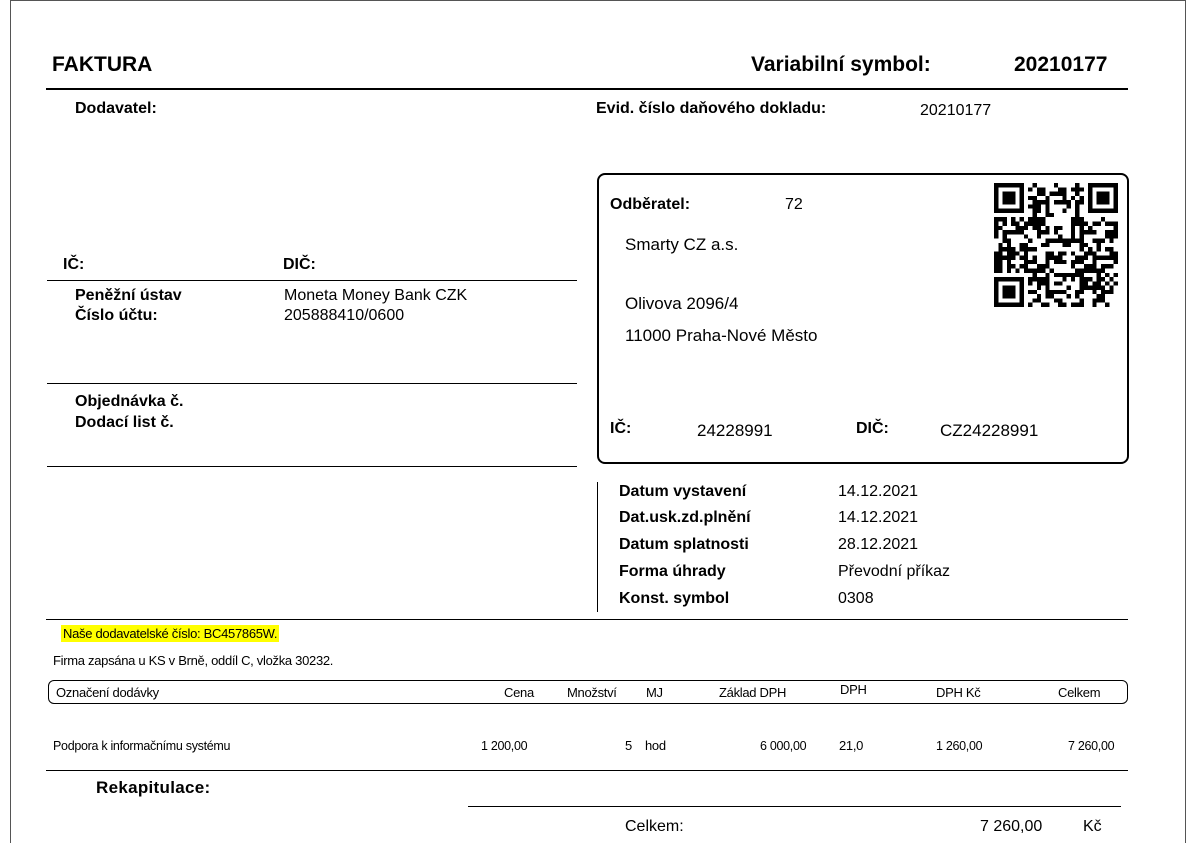 The height and width of the screenshot is (843, 1189). What do you see at coordinates (1011, 826) in the screenshot?
I see `recap-total-value: 7 260,00` at bounding box center [1011, 826].